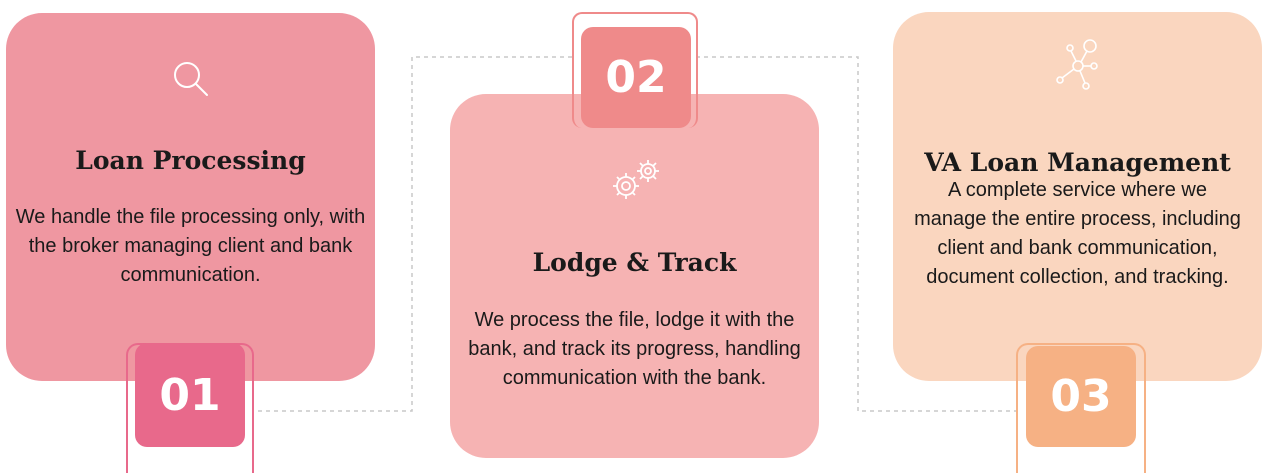  Describe the element at coordinates (1081, 396) in the screenshot. I see `step-badge-3: 03` at that location.